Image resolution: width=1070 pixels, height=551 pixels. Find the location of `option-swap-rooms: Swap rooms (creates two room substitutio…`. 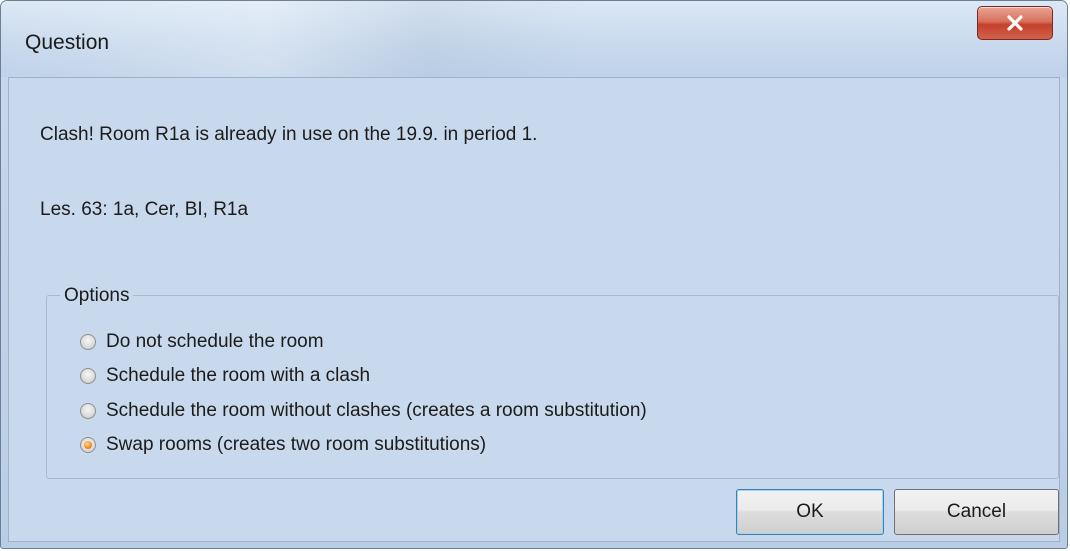

option-swap-rooms: Swap rooms (creates two room substitutio… is located at coordinates (283, 445).